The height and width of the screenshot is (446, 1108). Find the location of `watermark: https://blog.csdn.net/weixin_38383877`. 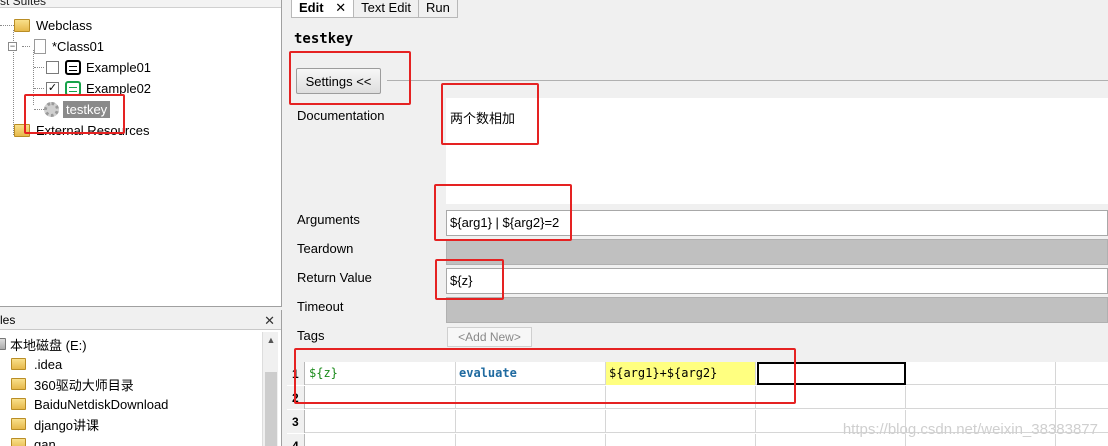

watermark: https://blog.csdn.net/weixin_38383877 is located at coordinates (970, 429).